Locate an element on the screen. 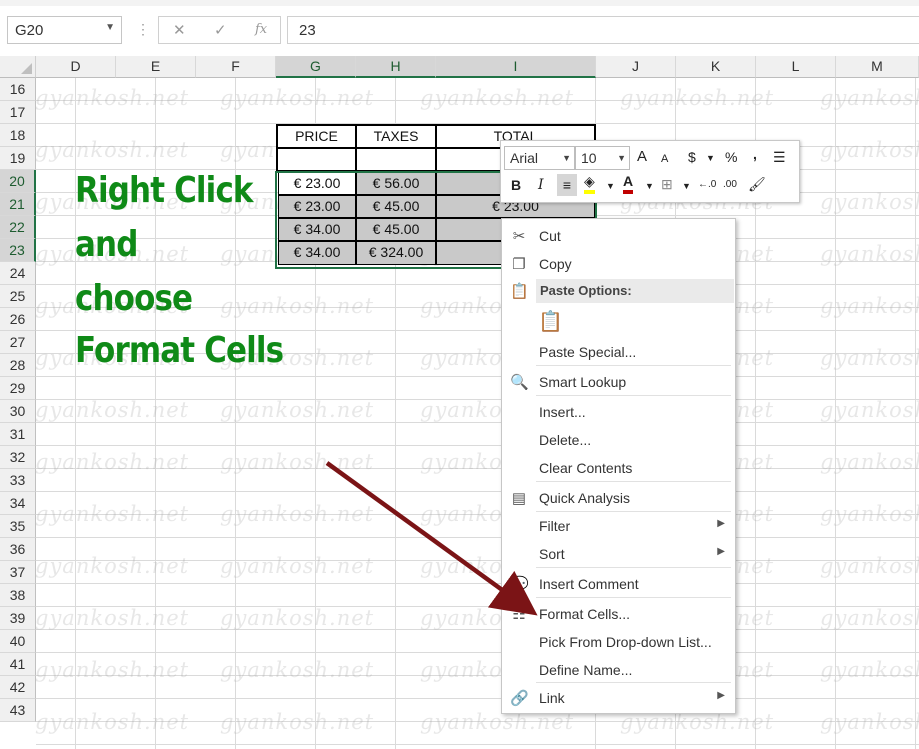 The height and width of the screenshot is (749, 919). annotation-arrow is located at coordinates (431, 538).